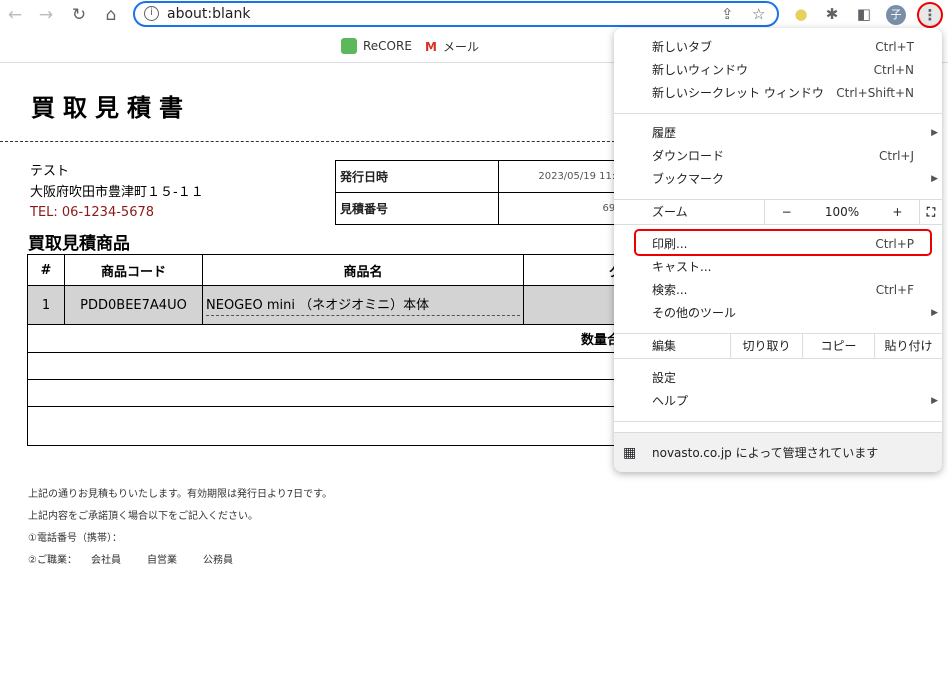  I want to click on quote-number-value: 6952, so click(563, 208).